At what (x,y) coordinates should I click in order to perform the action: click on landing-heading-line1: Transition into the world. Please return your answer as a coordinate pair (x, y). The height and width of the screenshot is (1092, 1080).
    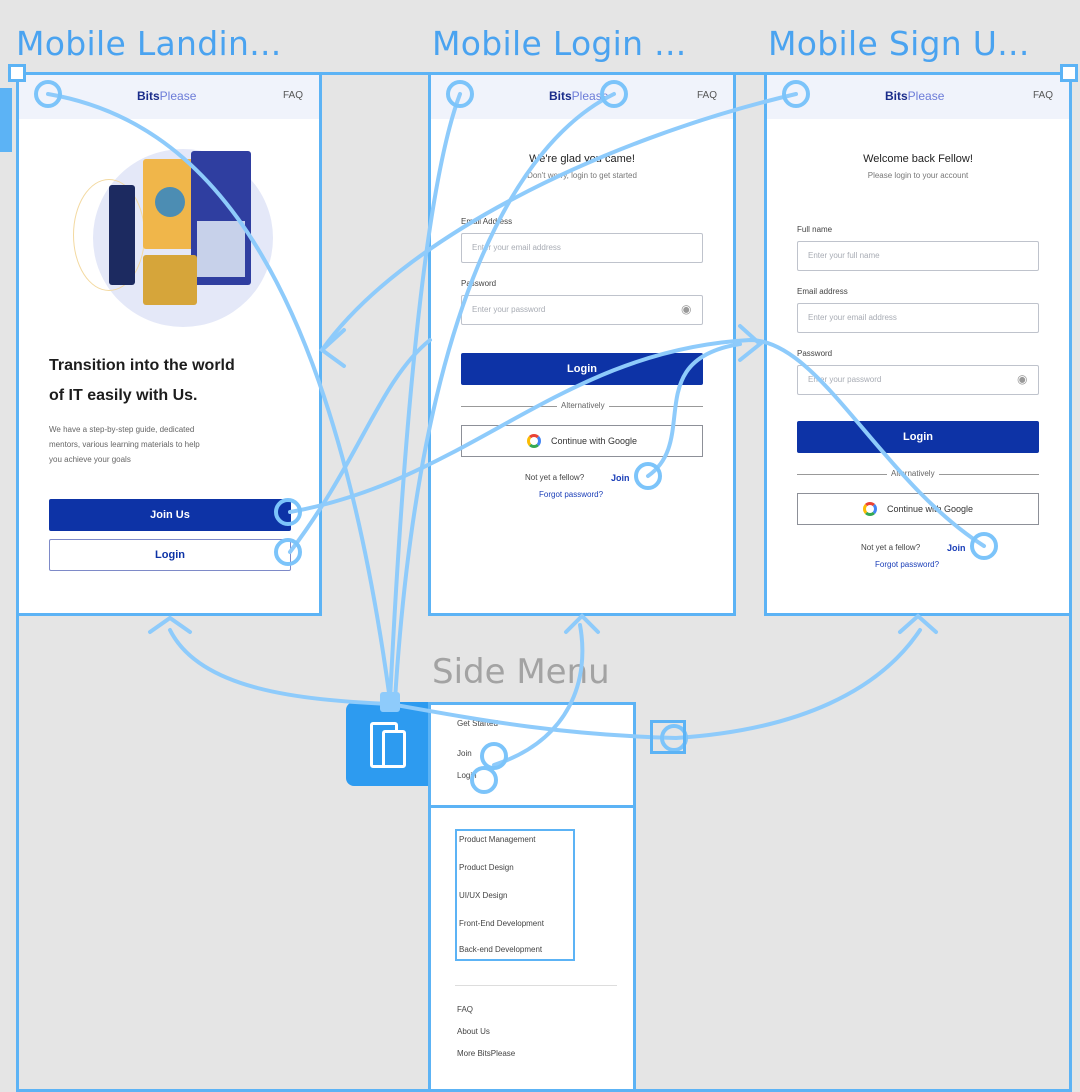
    Looking at the image, I should click on (142, 365).